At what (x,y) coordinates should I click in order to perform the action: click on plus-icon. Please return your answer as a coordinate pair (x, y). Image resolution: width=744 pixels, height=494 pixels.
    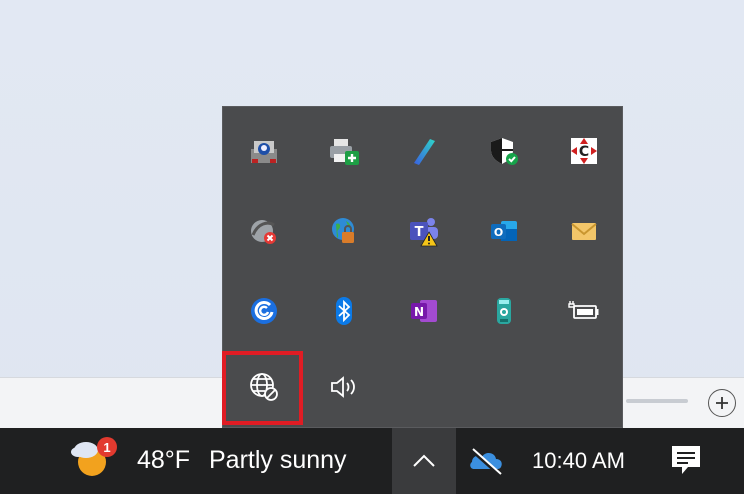
    Looking at the image, I should click on (722, 403).